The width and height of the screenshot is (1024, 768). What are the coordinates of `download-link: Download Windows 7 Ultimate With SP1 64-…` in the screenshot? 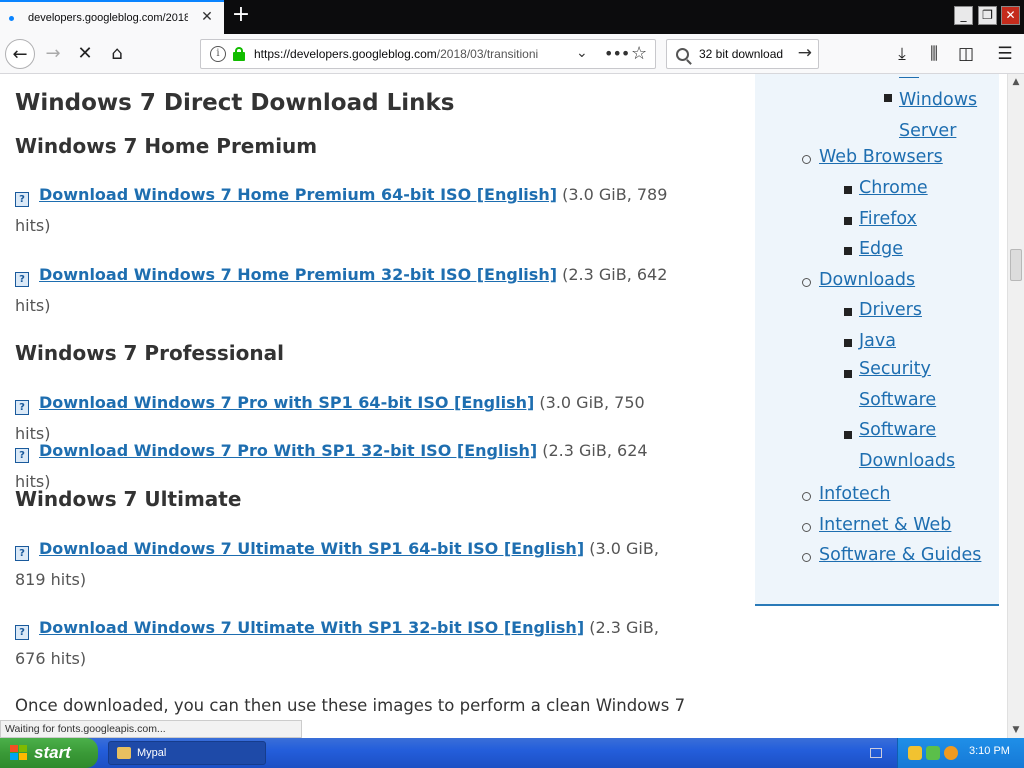 It's located at (311, 548).